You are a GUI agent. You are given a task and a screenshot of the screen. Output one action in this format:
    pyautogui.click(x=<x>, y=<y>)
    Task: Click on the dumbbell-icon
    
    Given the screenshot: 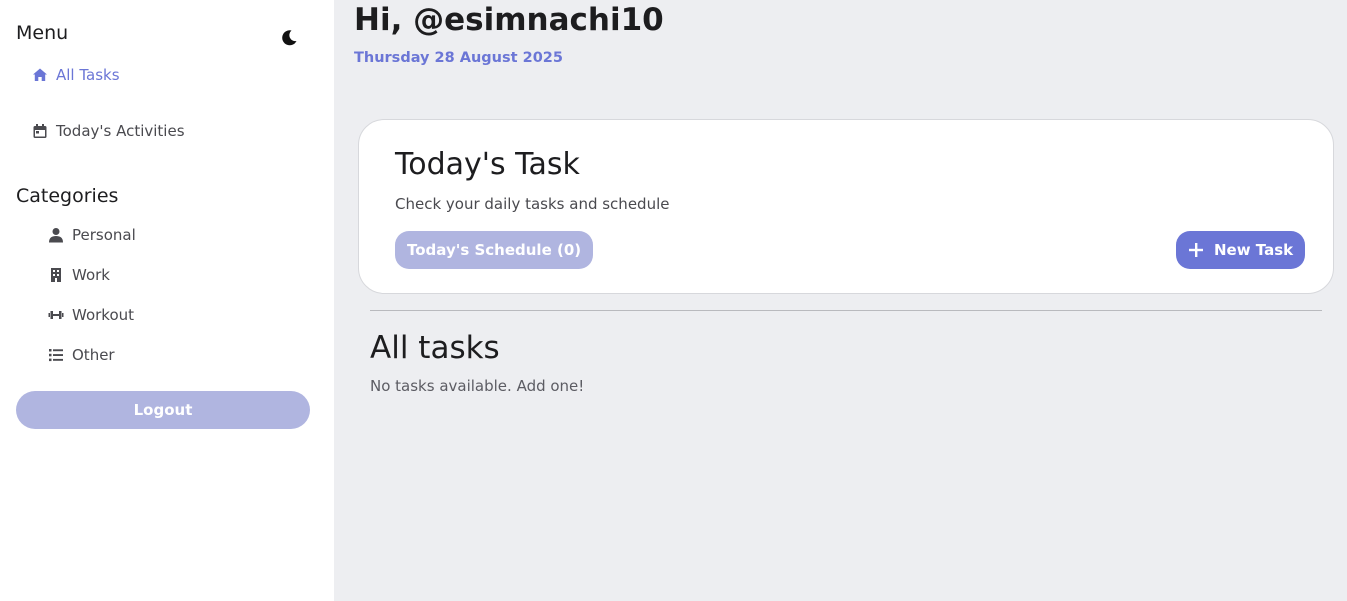 What is the action you would take?
    pyautogui.click(x=56, y=315)
    